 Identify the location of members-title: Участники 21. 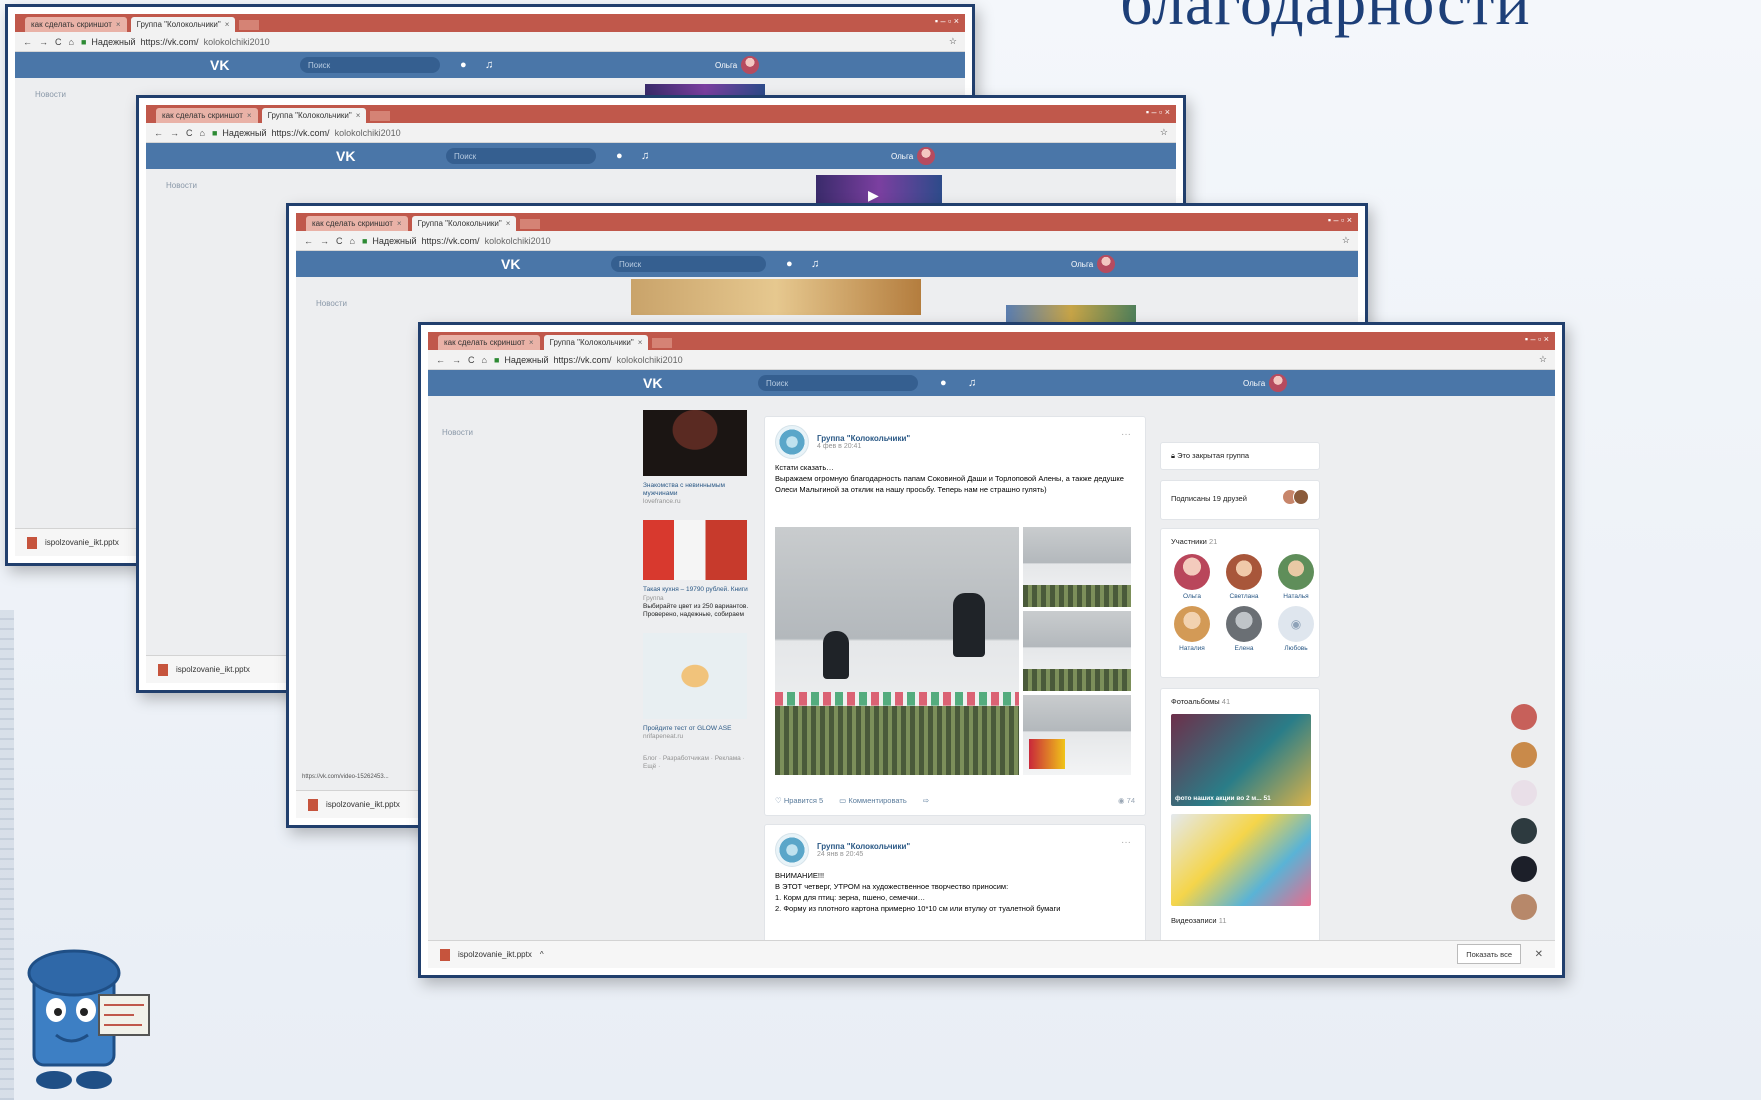
(1240, 541).